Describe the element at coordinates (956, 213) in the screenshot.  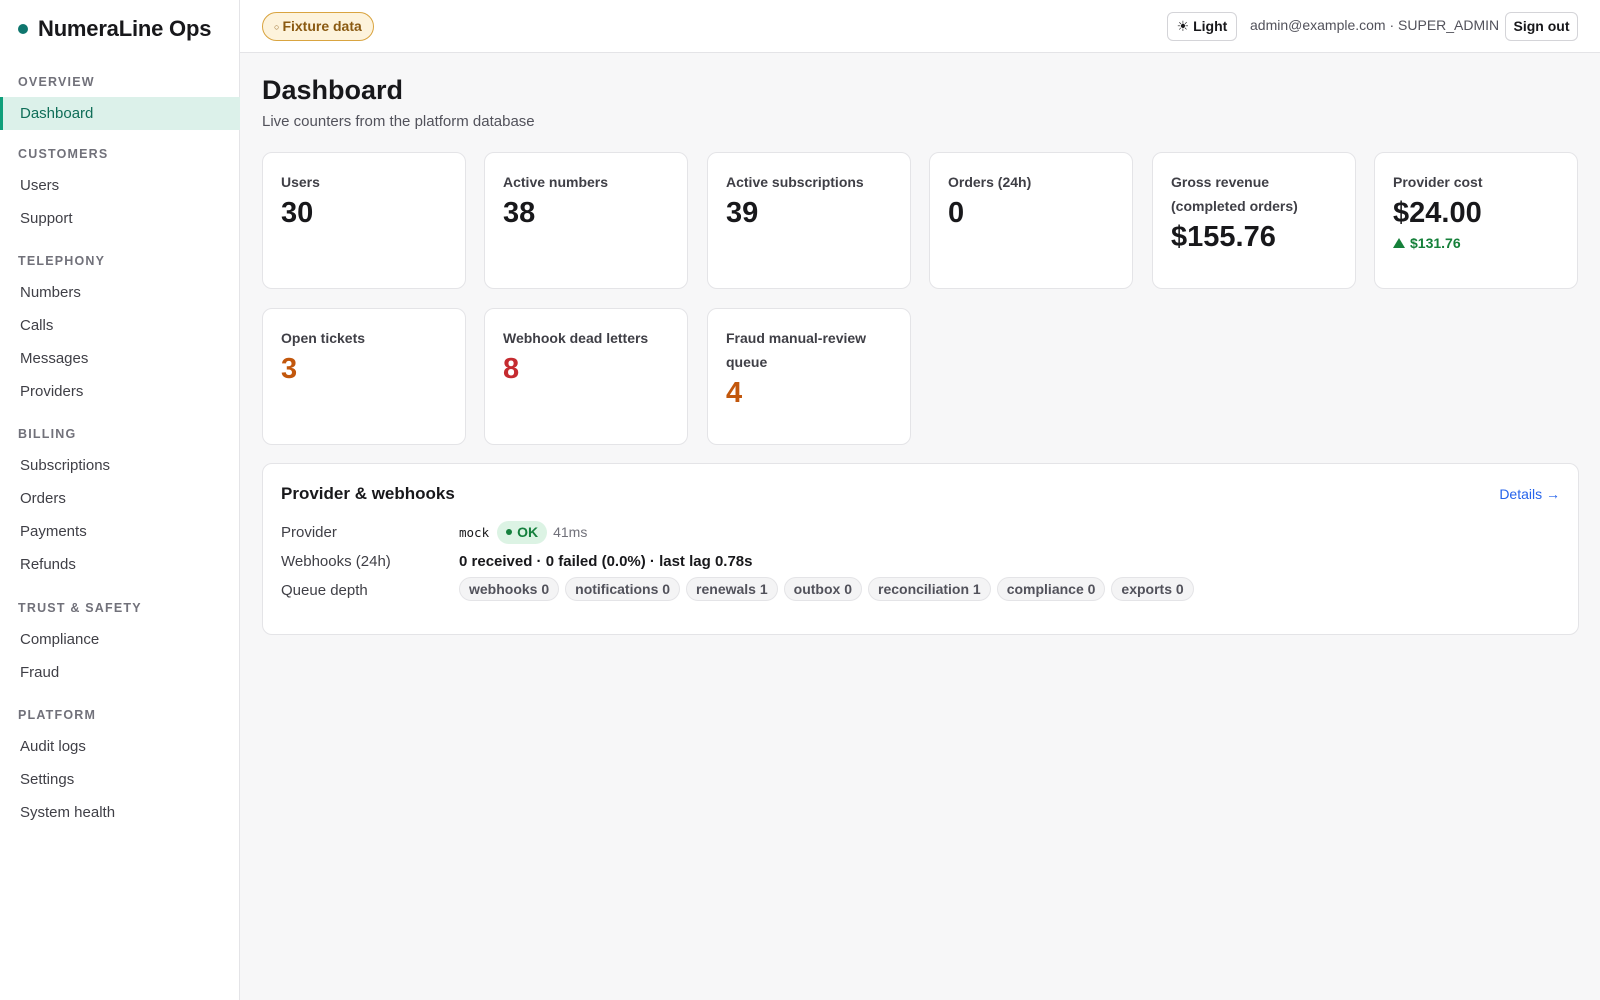
I see `stat-value: 0` at that location.